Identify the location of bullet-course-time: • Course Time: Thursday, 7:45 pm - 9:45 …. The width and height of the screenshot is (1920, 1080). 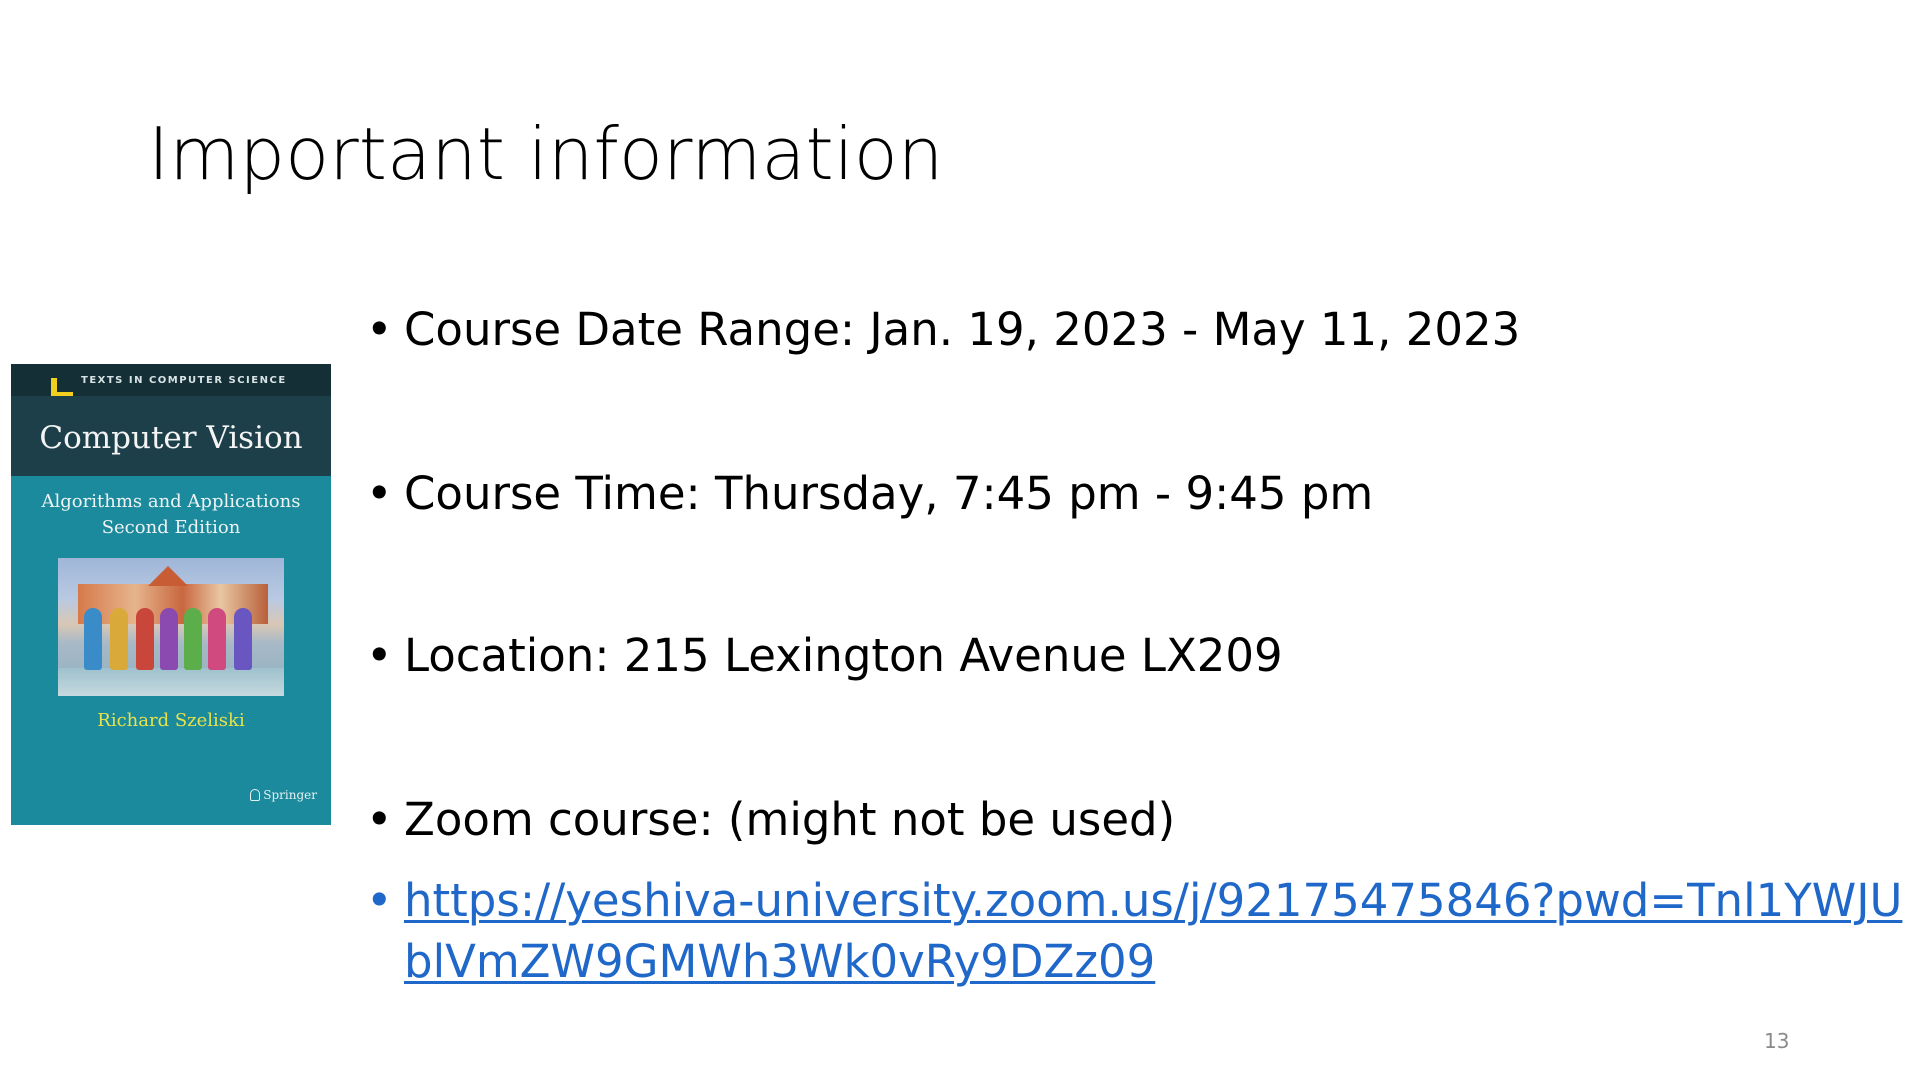
(869, 494).